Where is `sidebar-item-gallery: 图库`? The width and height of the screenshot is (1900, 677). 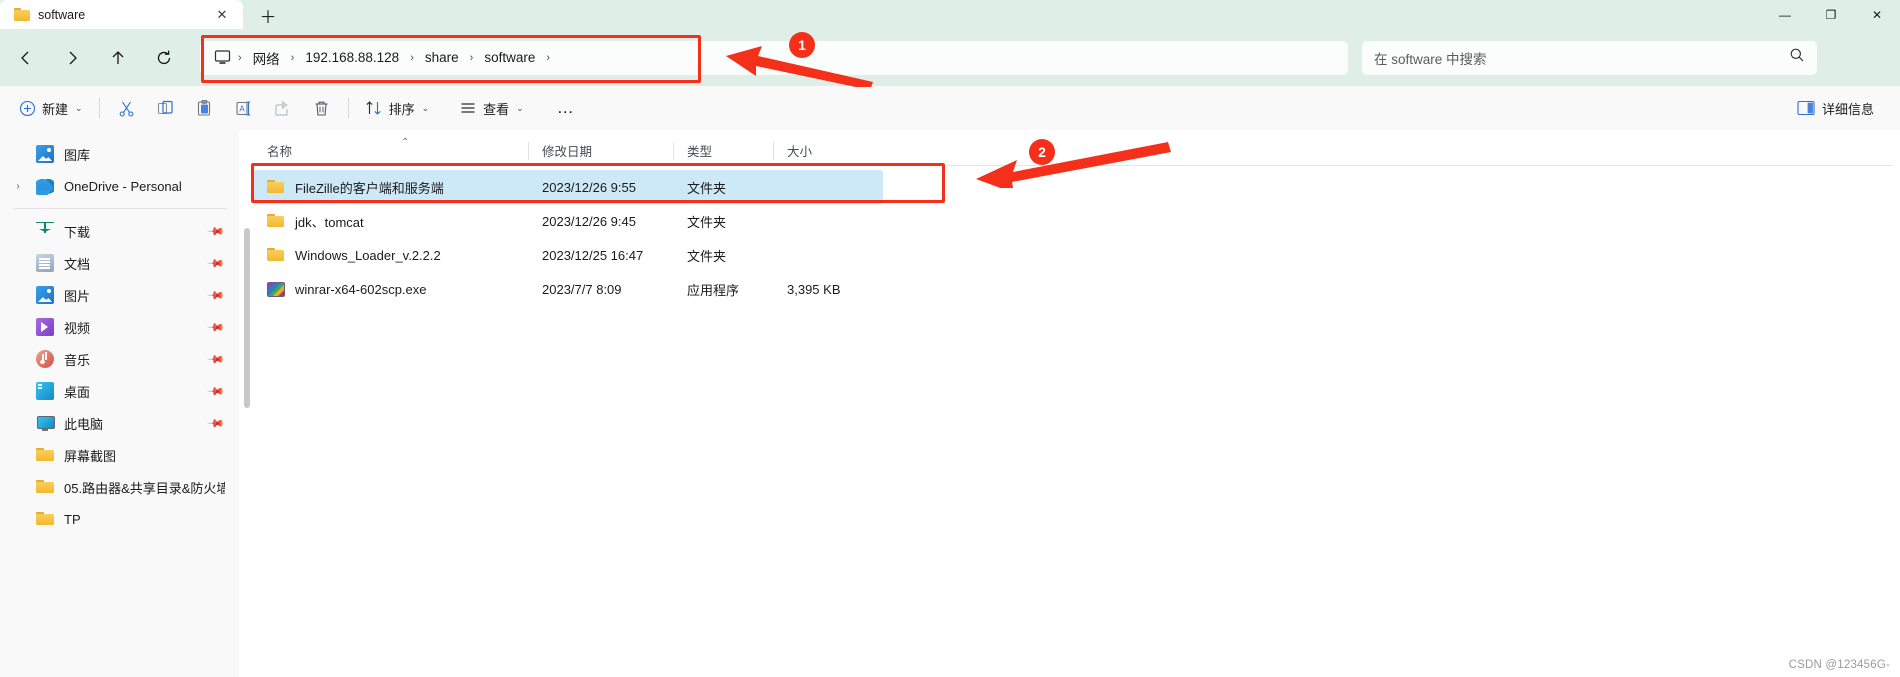
sidebar-item-gallery: 图库 is located at coordinates (118, 154).